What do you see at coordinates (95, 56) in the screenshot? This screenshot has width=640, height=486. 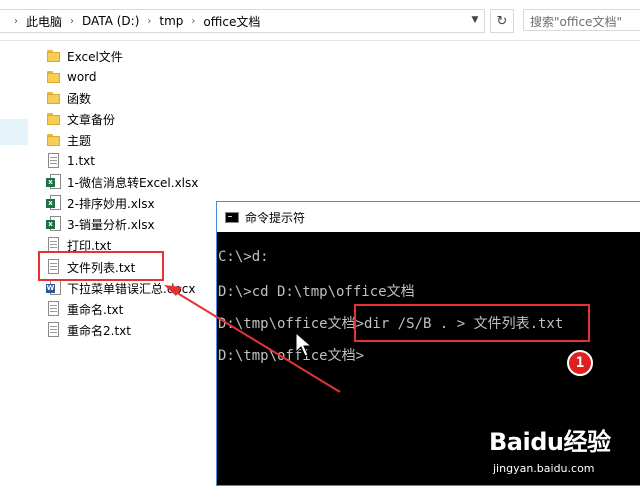 I see `file-name: Excel文件` at bounding box center [95, 56].